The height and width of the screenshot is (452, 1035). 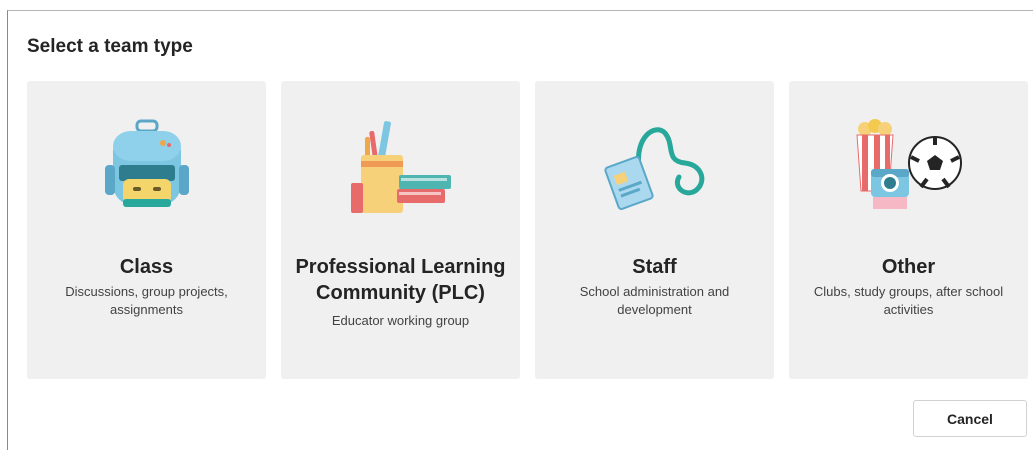 What do you see at coordinates (146, 300) in the screenshot?
I see `card-description: Discussions, group projects, assignments` at bounding box center [146, 300].